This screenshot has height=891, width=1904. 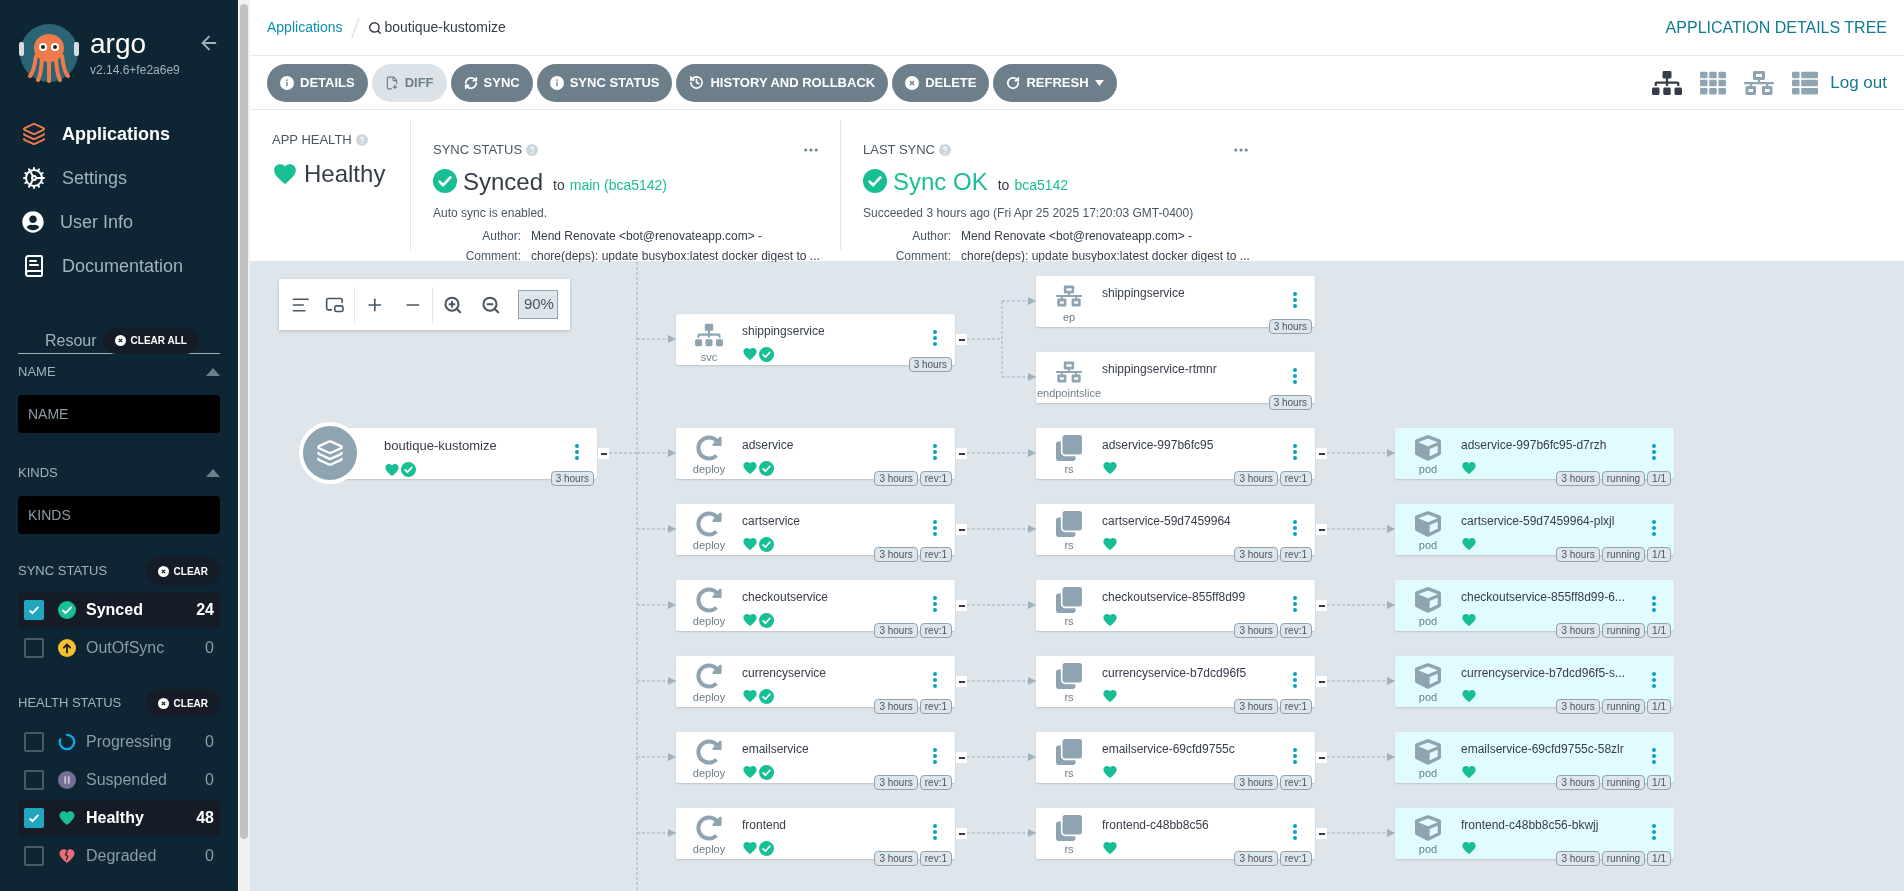 I want to click on check-circle-icon, so click(x=766, y=696).